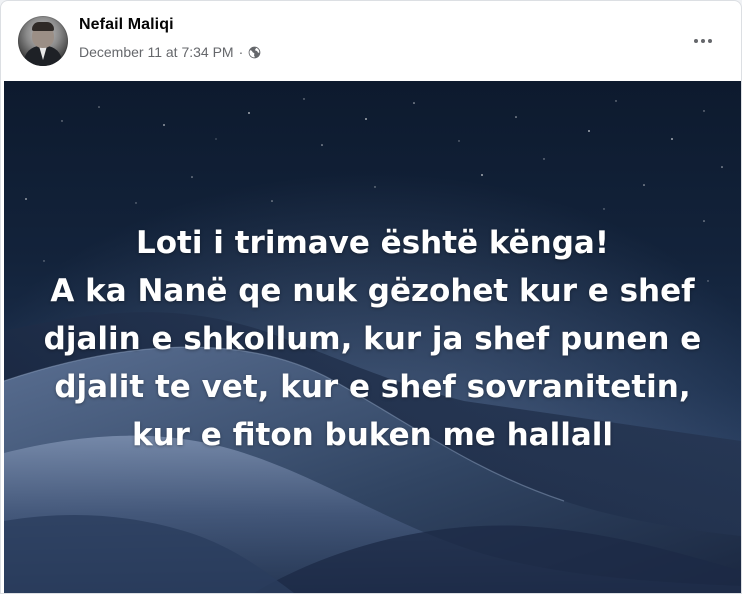 This screenshot has height=594, width=742. I want to click on post-text-line: djalin e shkollum, kur ja shef punen e, so click(372, 339).